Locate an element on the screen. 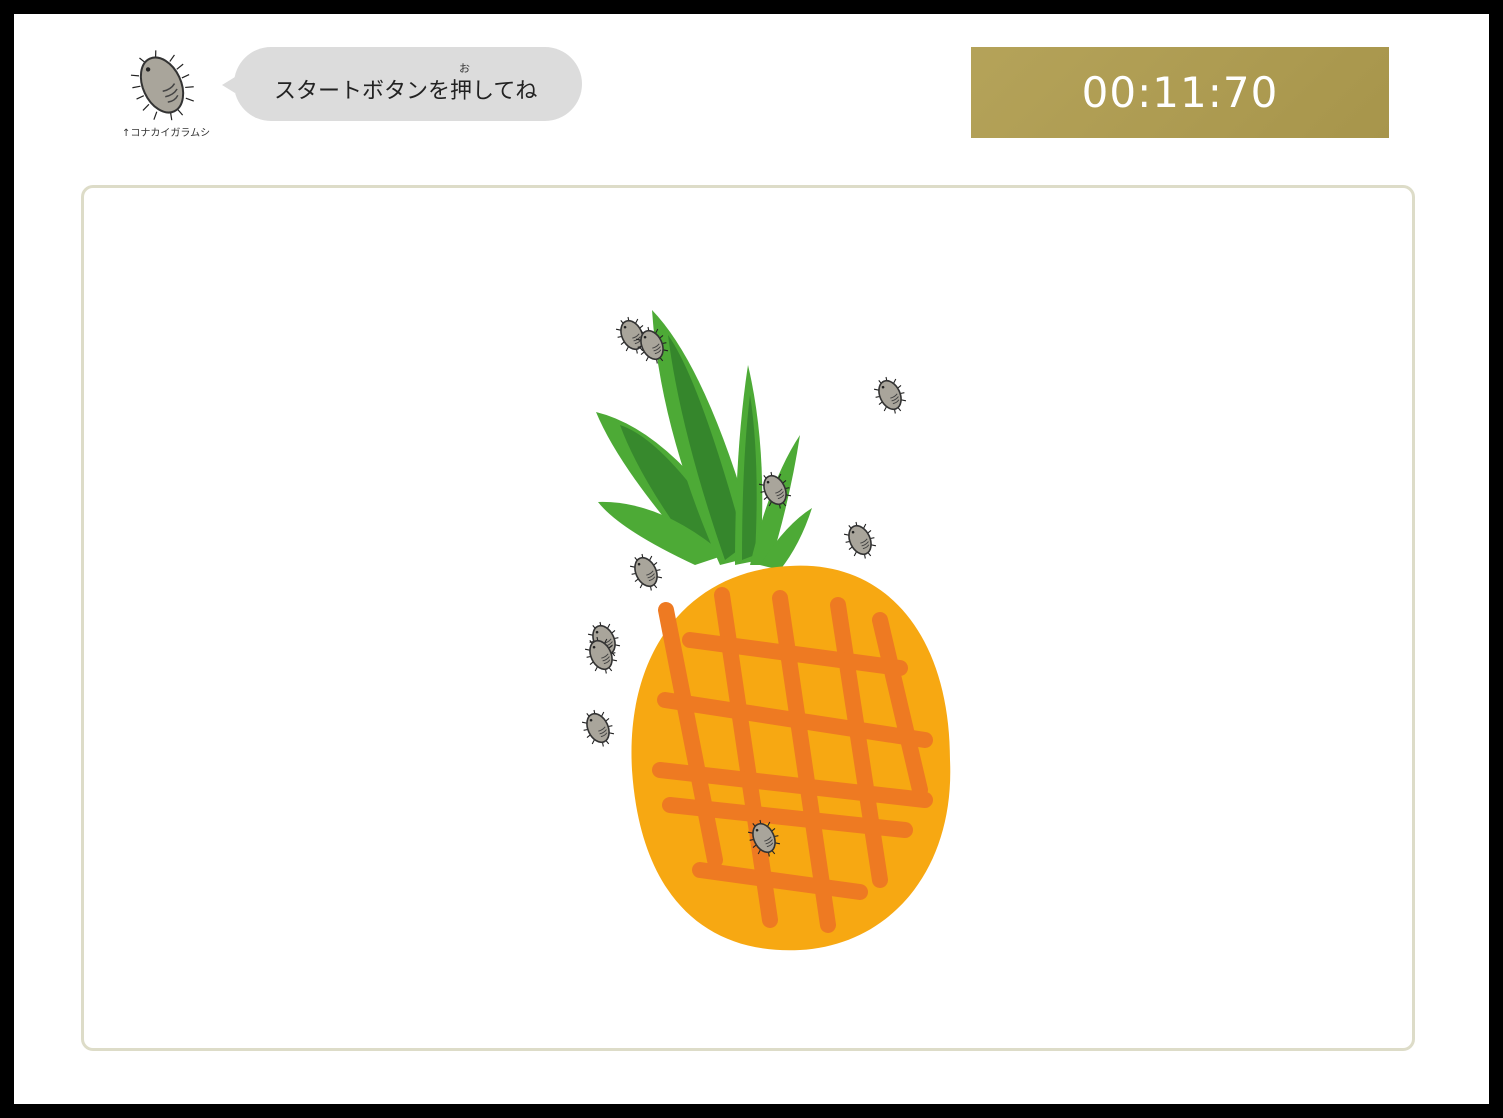  speech-bubble: お スタートボタンを押してね is located at coordinates (402, 84).